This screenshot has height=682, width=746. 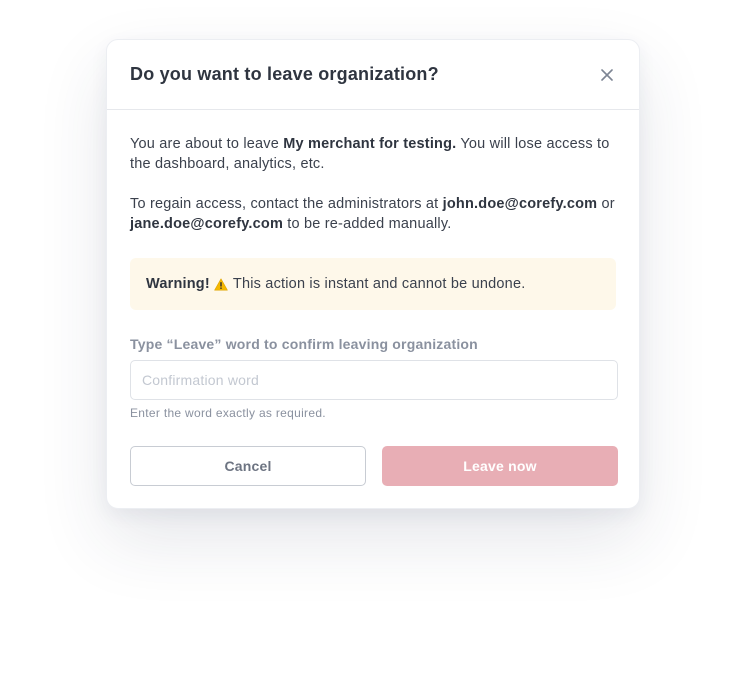 I want to click on admin-email-1: john.doe@corefy.com, so click(x=520, y=204).